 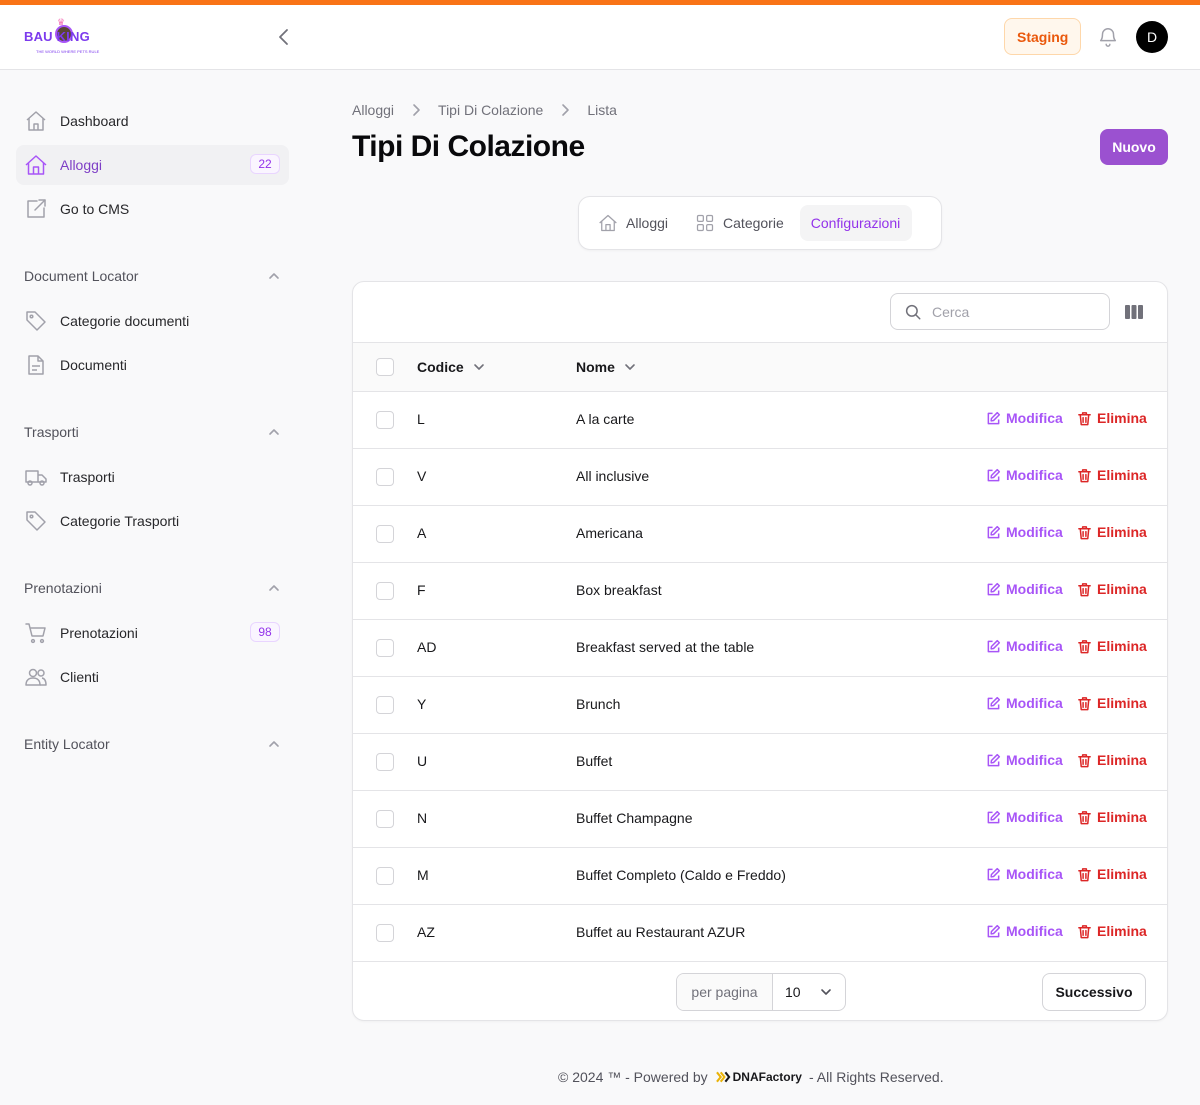 What do you see at coordinates (63, 588) in the screenshot?
I see `group-title: Prenotazioni` at bounding box center [63, 588].